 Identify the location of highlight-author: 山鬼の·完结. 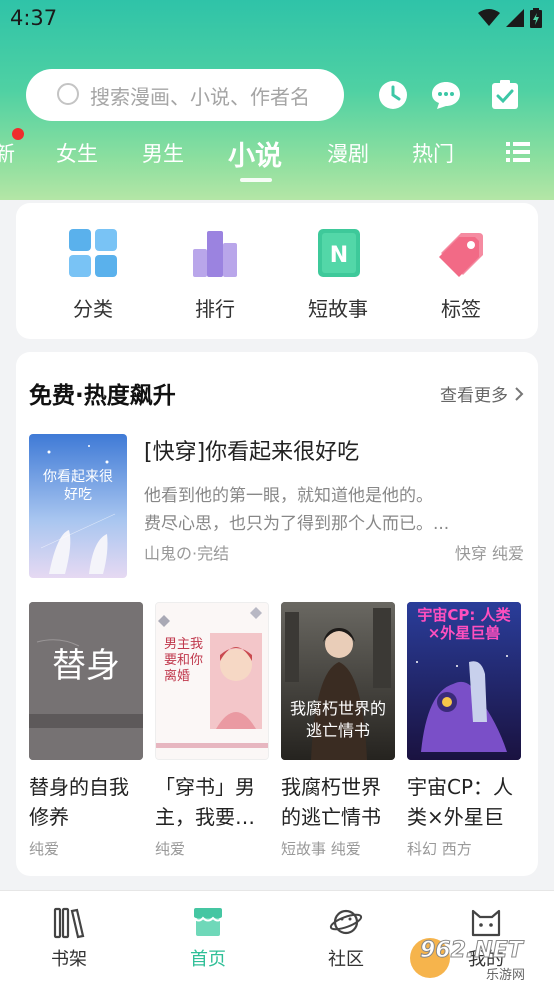
(187, 553).